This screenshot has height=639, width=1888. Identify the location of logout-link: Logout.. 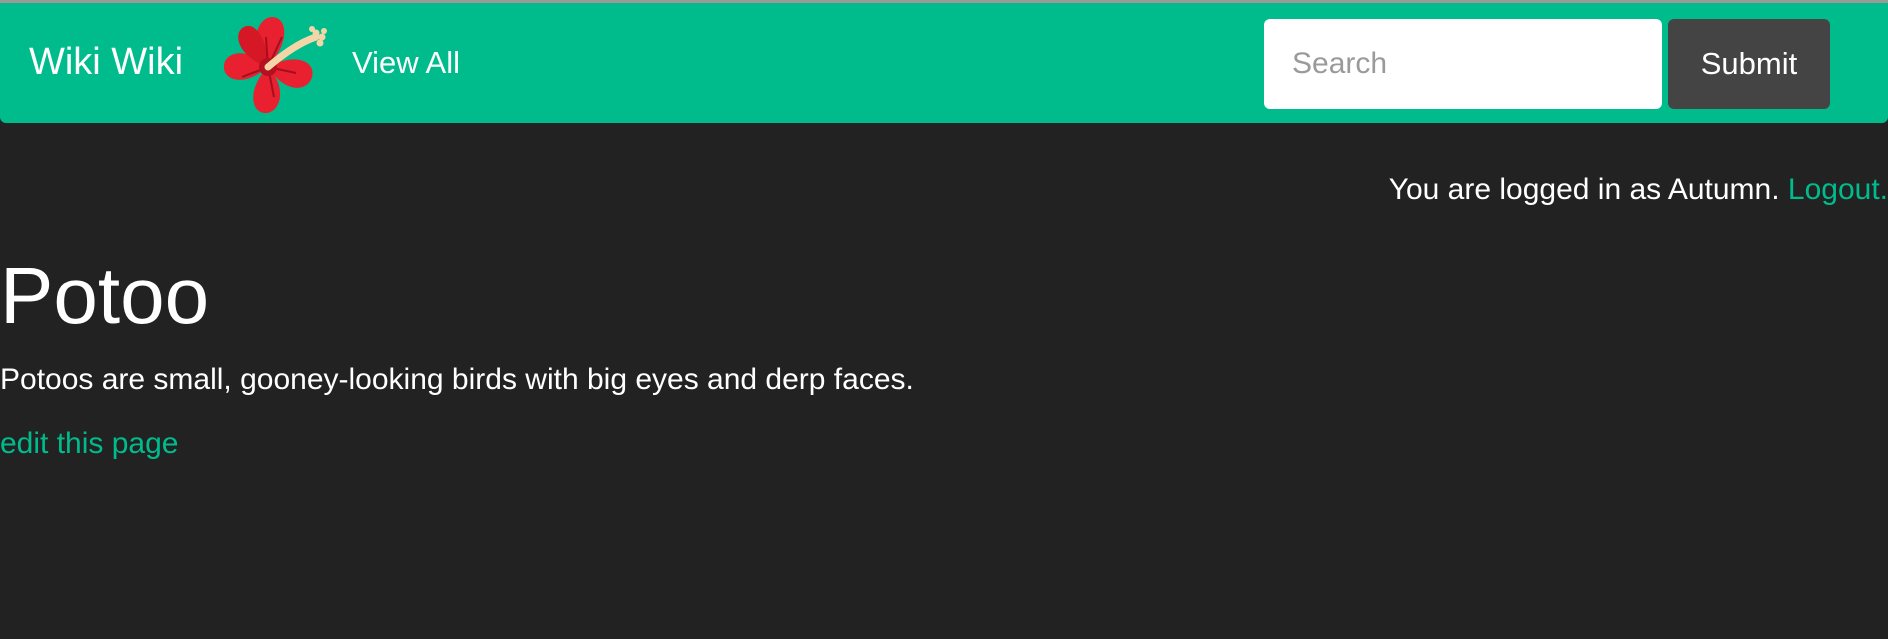
(1838, 189).